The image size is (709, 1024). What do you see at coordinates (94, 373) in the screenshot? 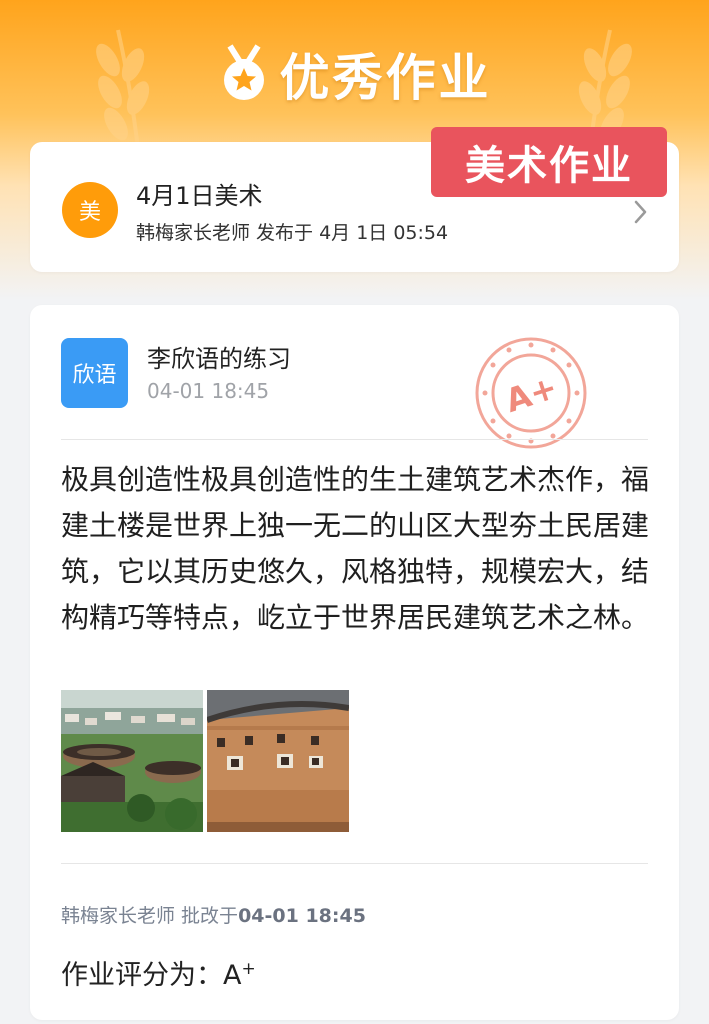
I see `student-avatar: 欣语` at bounding box center [94, 373].